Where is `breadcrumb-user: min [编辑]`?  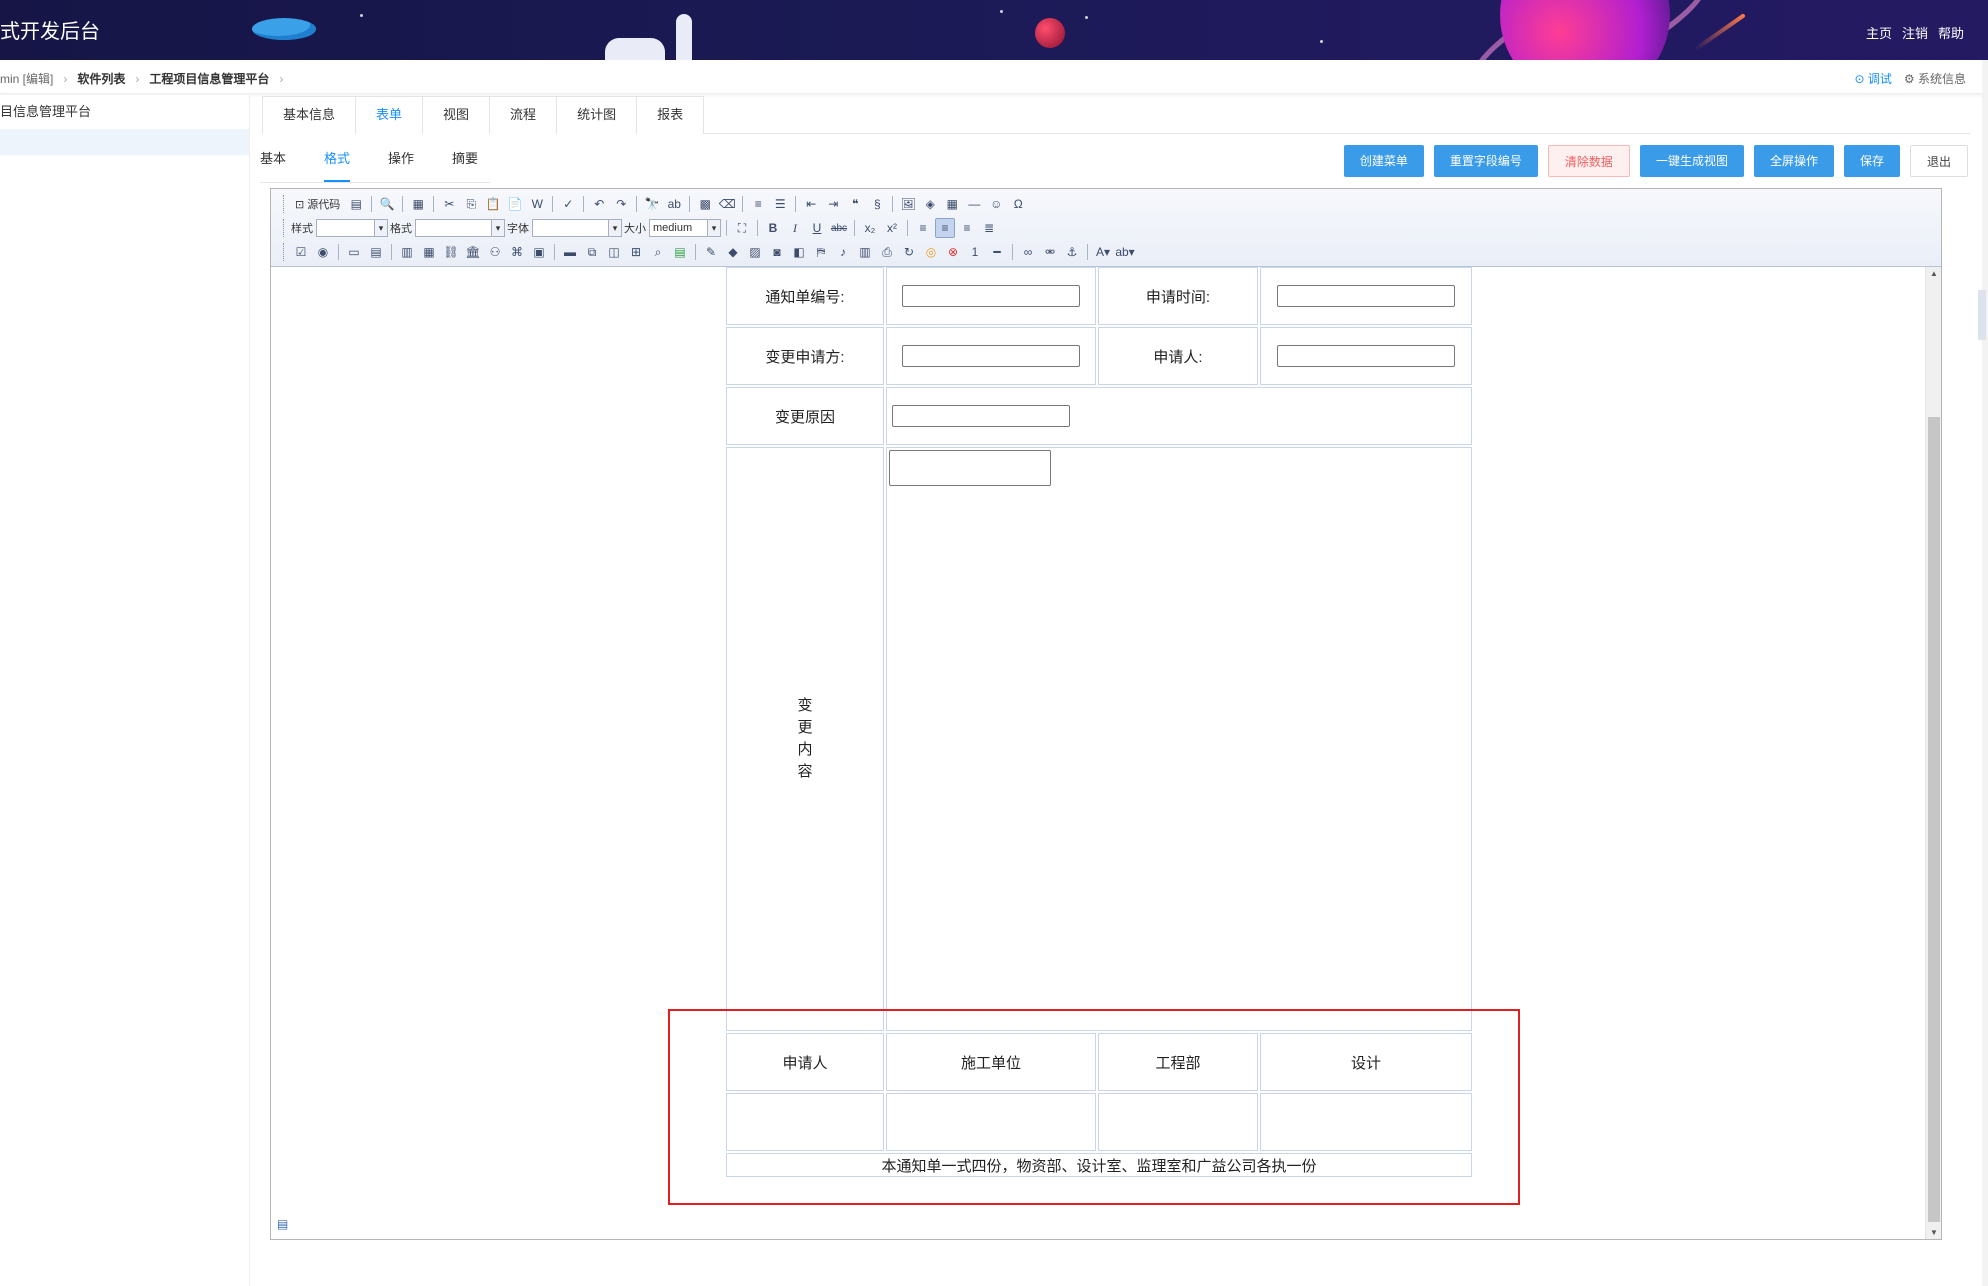
breadcrumb-user: min [编辑] is located at coordinates (26, 78).